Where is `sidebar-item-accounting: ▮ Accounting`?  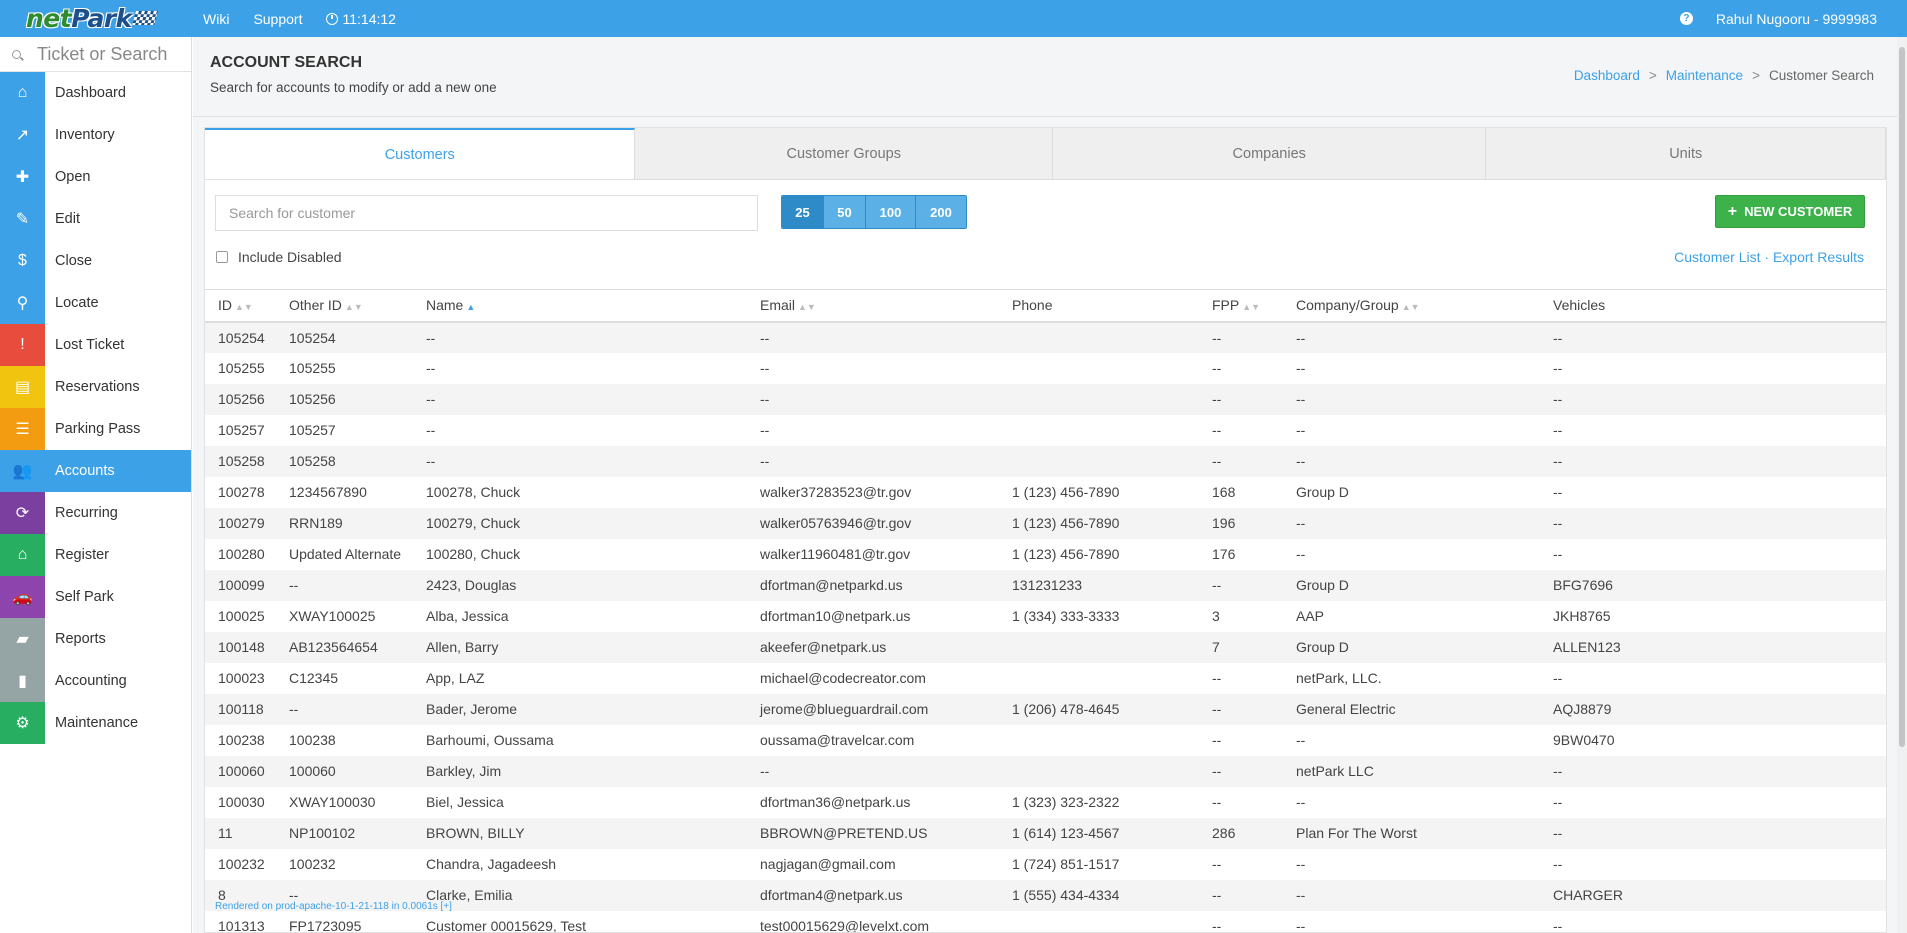 sidebar-item-accounting: ▮ Accounting is located at coordinates (95, 681).